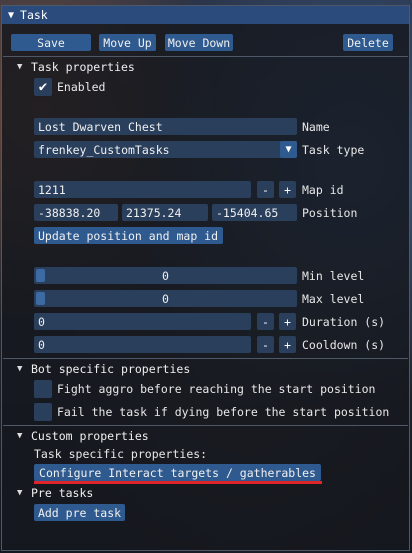 The width and height of the screenshot is (412, 553). What do you see at coordinates (199, 42) in the screenshot?
I see `move-down-button: Move Down` at bounding box center [199, 42].